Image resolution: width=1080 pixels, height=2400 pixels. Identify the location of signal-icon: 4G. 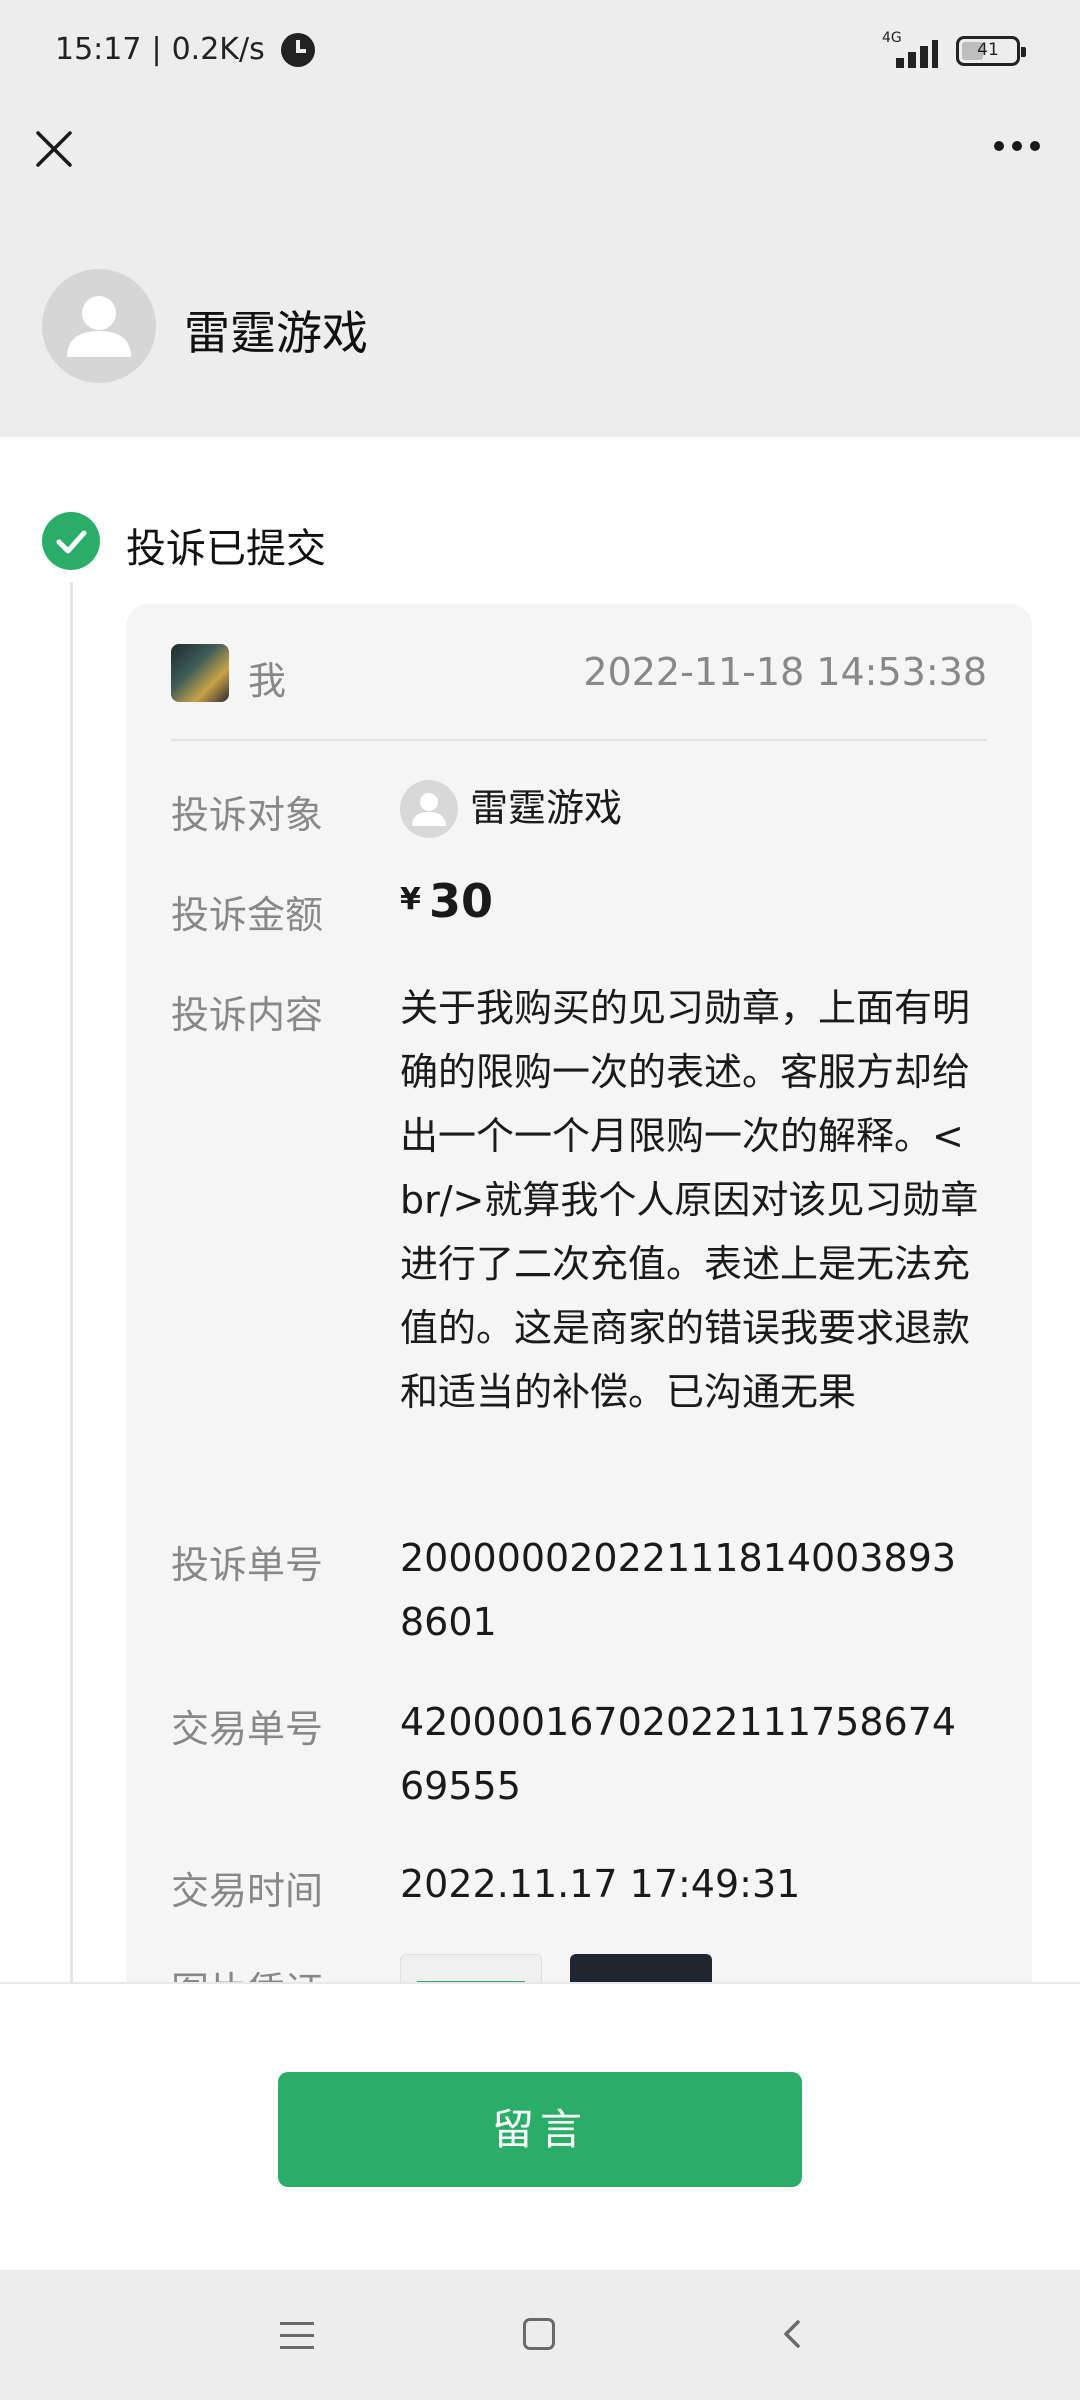
(910, 49).